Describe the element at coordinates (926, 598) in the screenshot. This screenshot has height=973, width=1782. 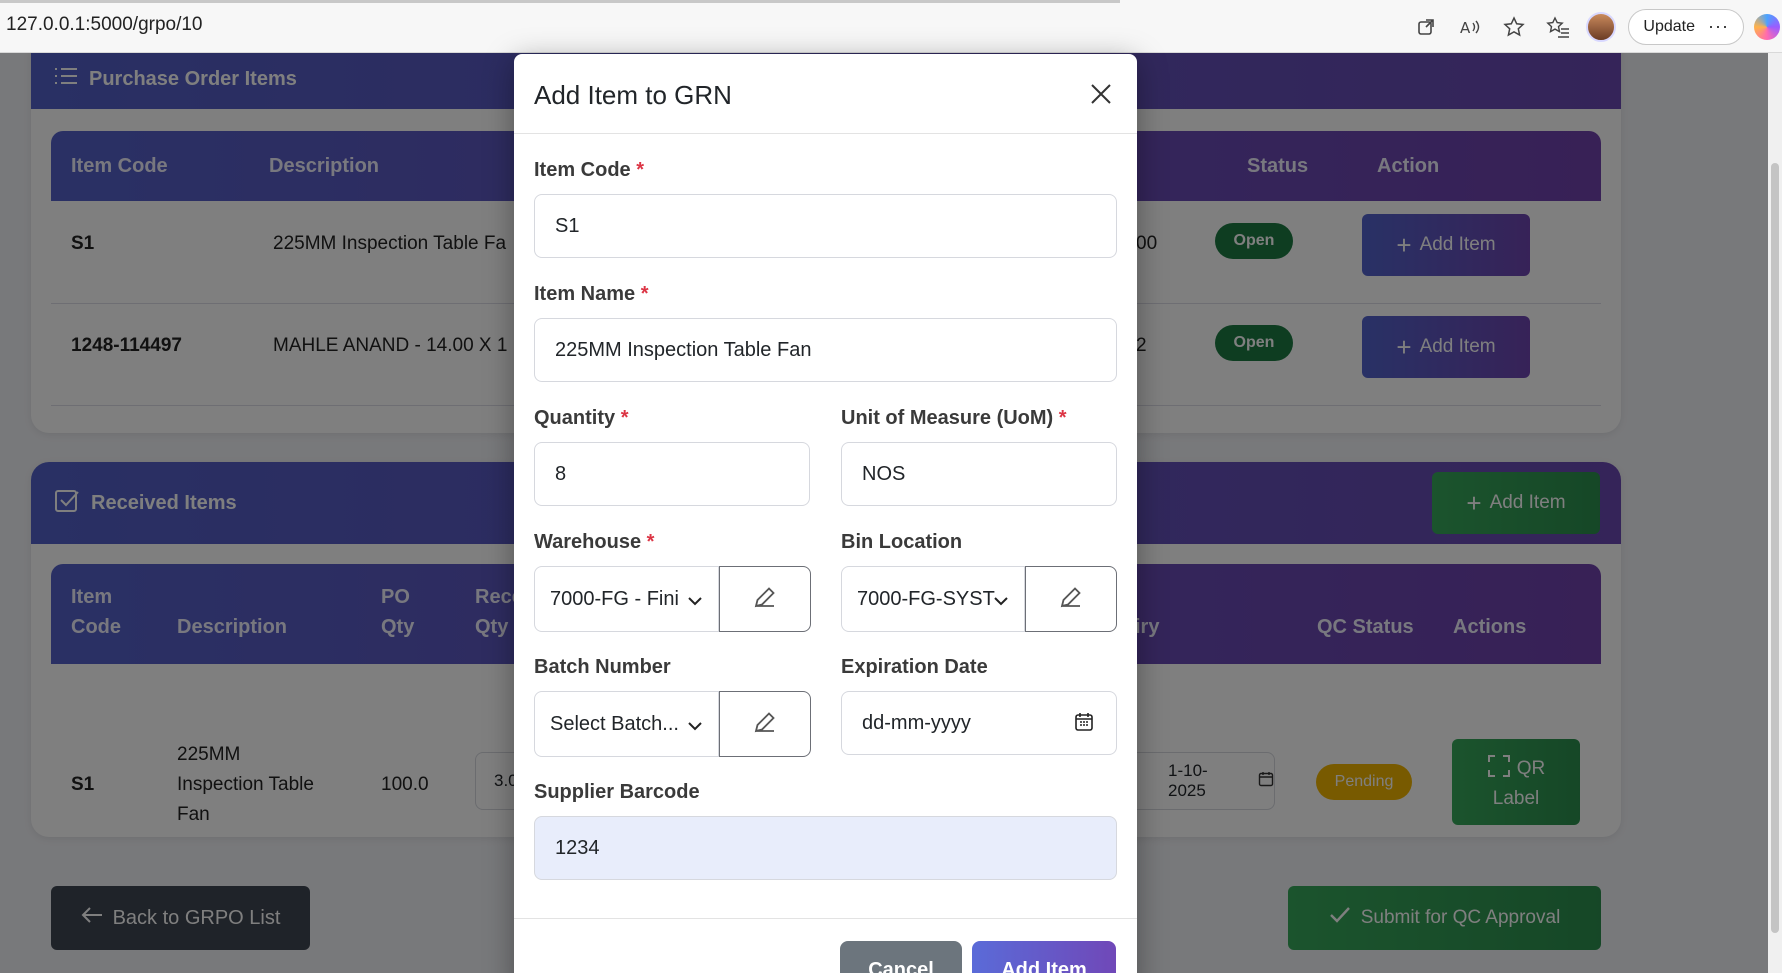
I see `bin-location-value: 7000-FG-SYST` at that location.